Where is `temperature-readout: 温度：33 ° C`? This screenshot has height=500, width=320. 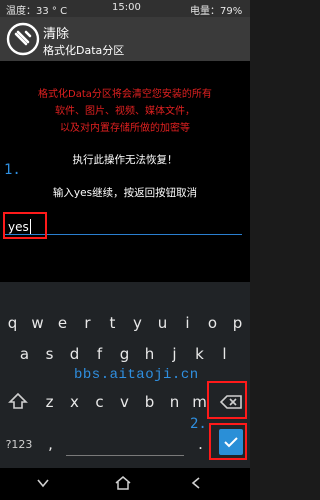
temperature-readout: 温度：33 ° C is located at coordinates (37, 11).